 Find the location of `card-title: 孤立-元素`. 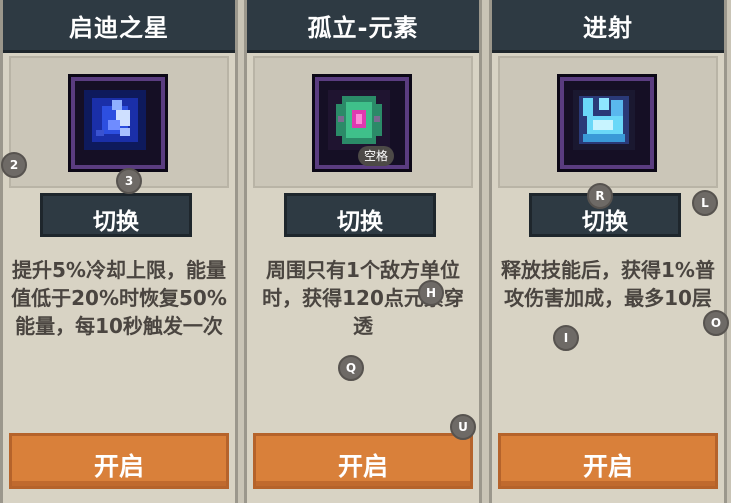

card-title: 孤立-元素 is located at coordinates (363, 28).